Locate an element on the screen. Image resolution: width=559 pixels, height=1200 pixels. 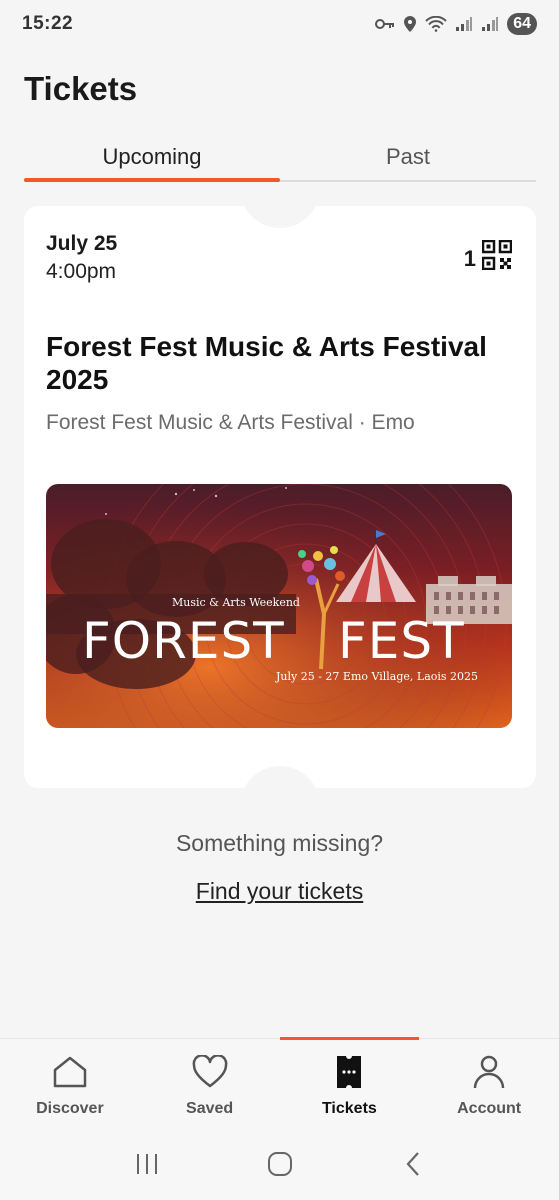
nav-label-discover: Discover is located at coordinates (70, 1108).